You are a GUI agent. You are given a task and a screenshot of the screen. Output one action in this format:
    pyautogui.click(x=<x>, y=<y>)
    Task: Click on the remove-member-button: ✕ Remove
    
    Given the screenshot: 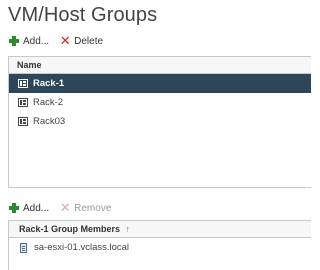 What is the action you would take?
    pyautogui.click(x=85, y=207)
    